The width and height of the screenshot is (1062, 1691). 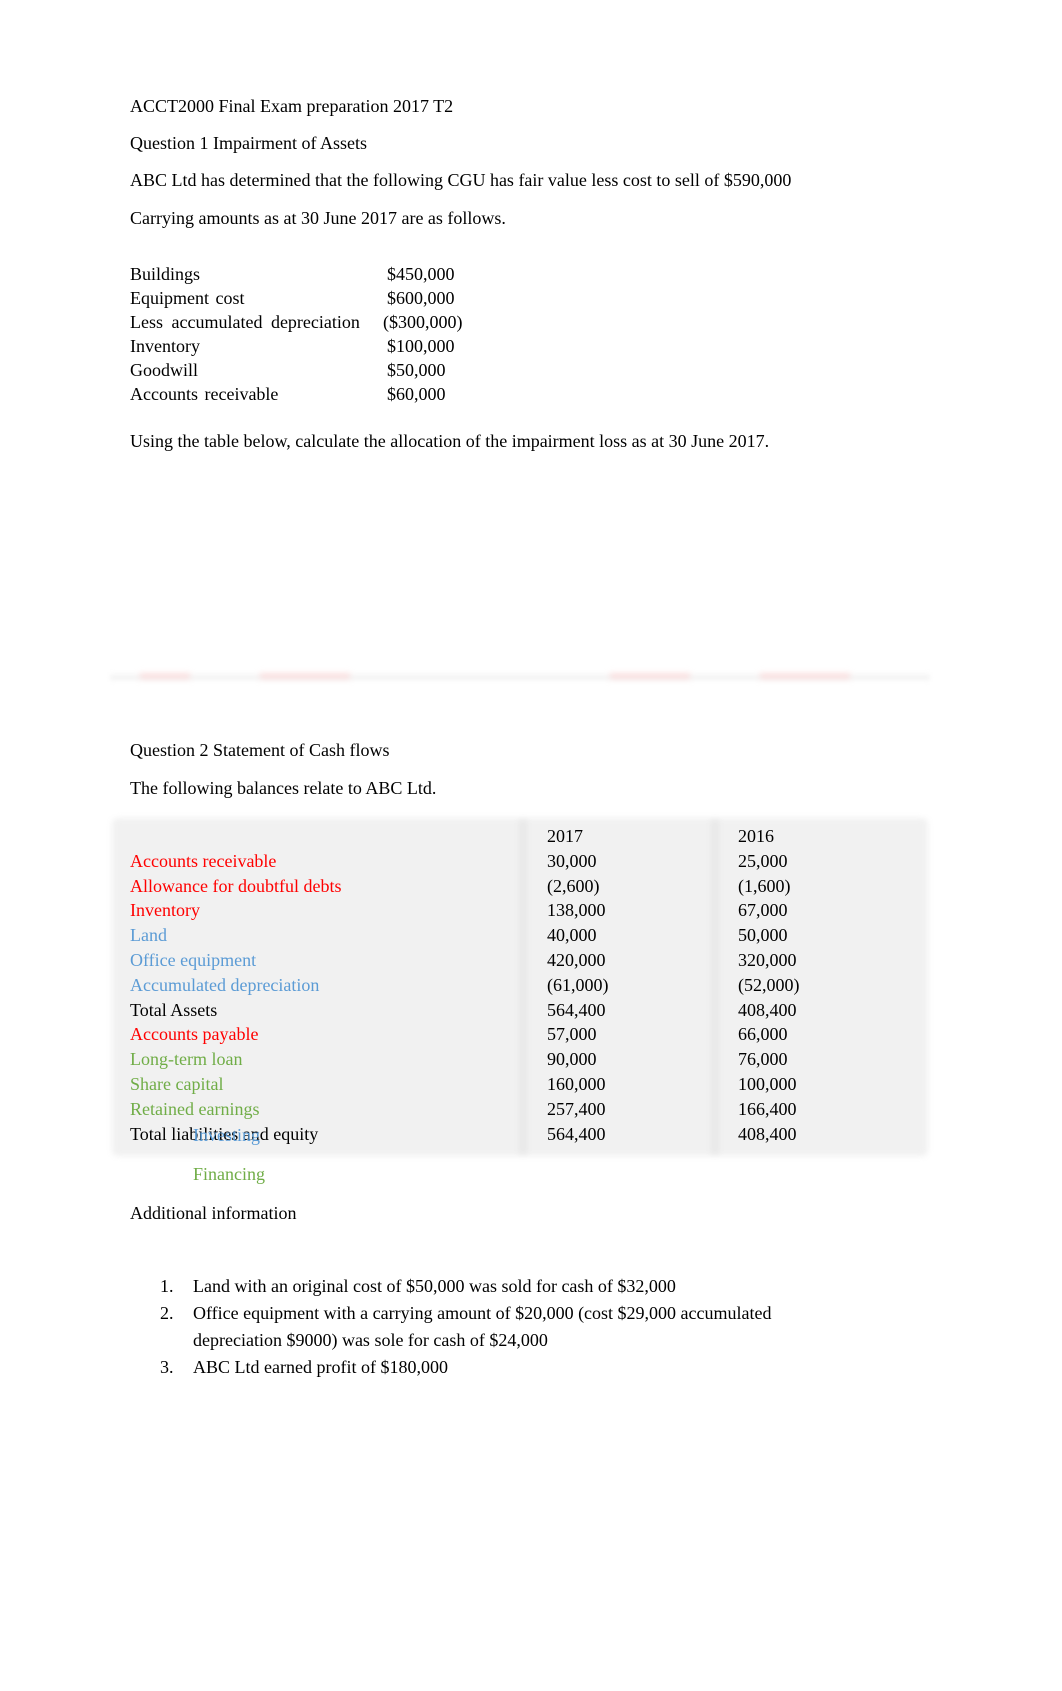 I want to click on row-value-2016: 50,000, so click(x=763, y=935).